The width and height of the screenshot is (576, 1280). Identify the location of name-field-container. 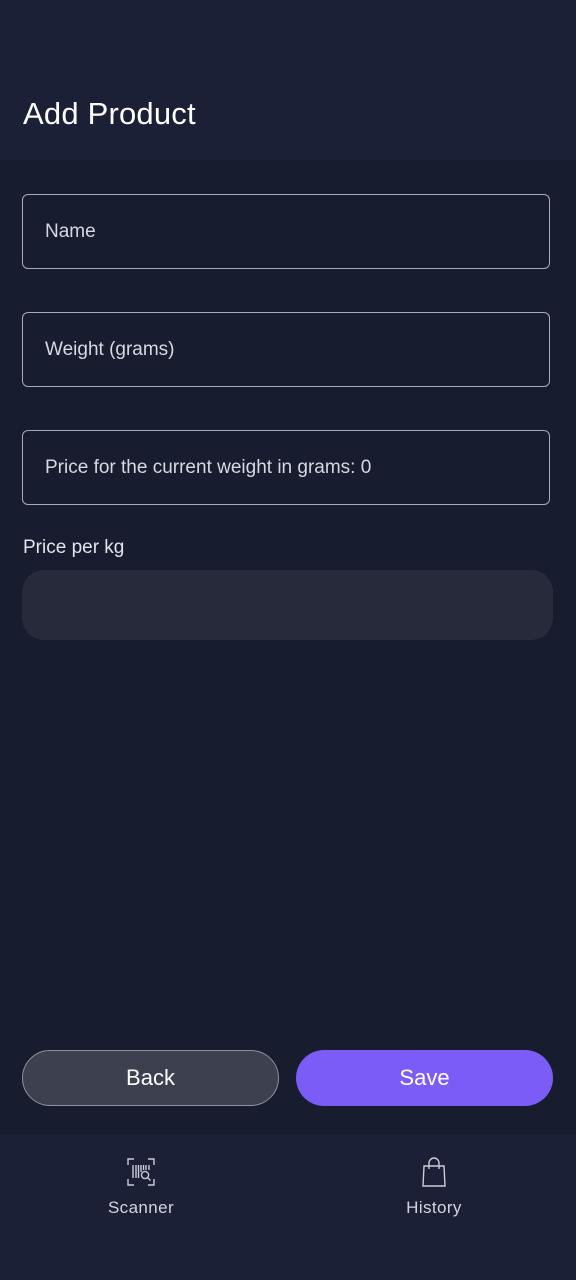
(286, 231).